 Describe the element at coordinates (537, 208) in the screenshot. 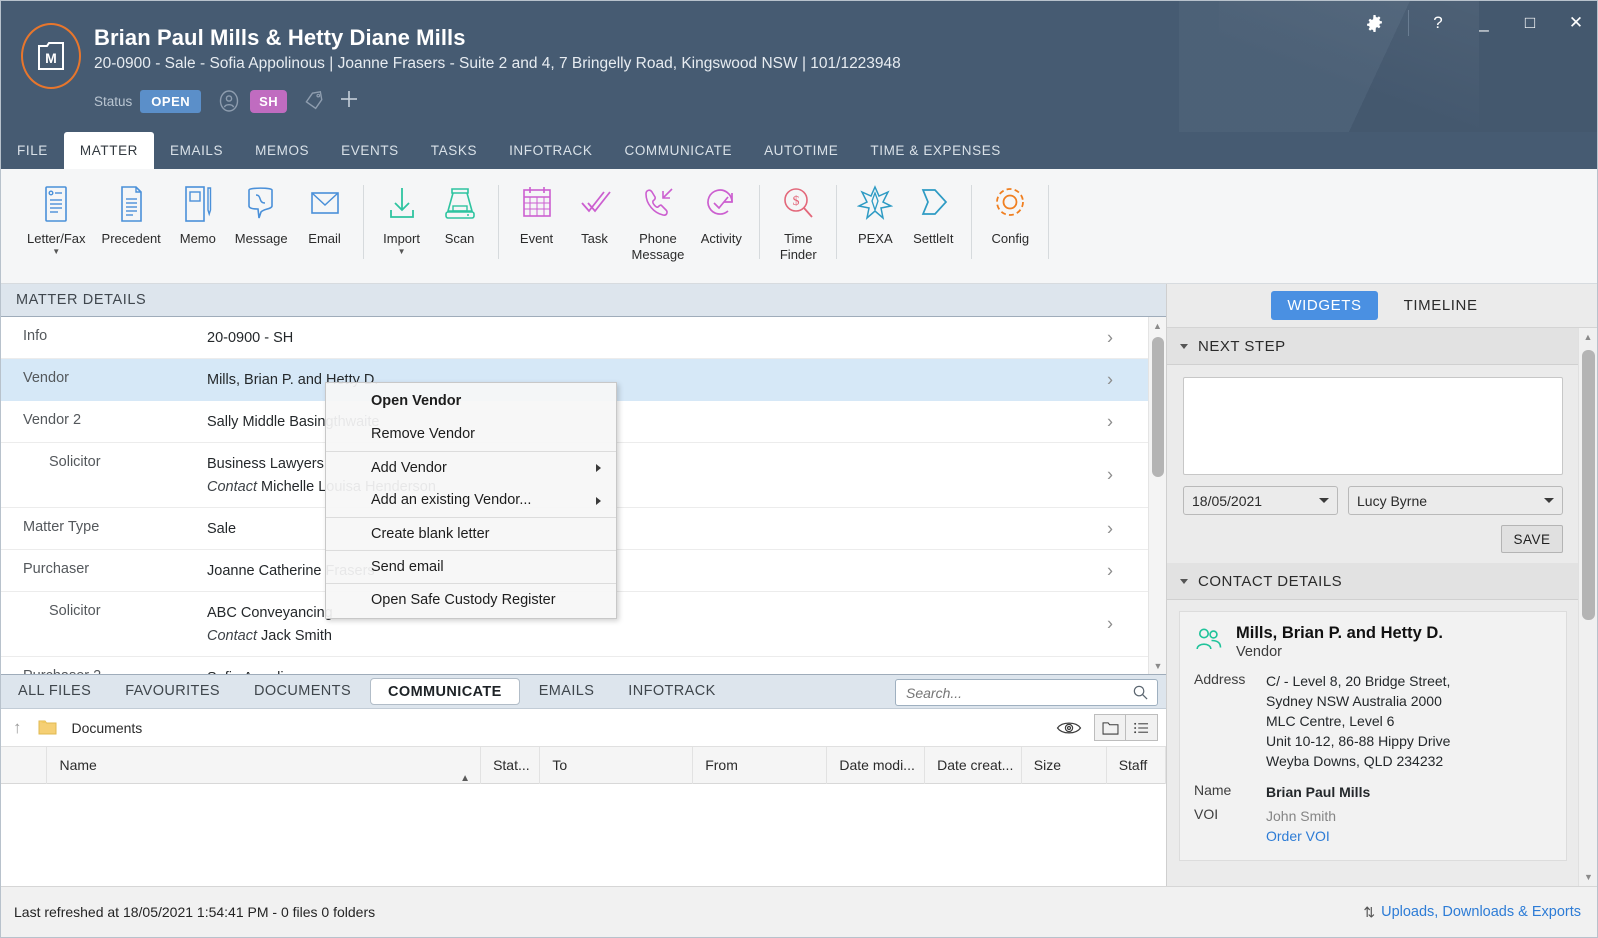

I see `ribbon-button-event: Event` at that location.